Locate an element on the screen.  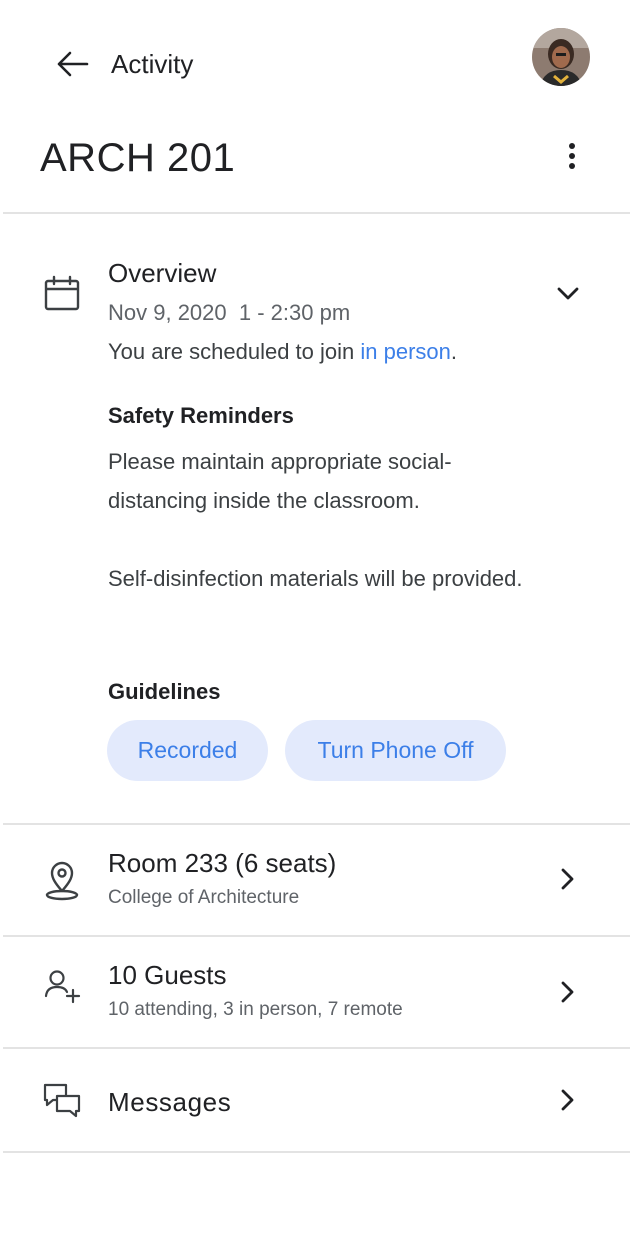
guests-subtitle: 10 attending, 3 in person, 7 remote is located at coordinates (255, 1009).